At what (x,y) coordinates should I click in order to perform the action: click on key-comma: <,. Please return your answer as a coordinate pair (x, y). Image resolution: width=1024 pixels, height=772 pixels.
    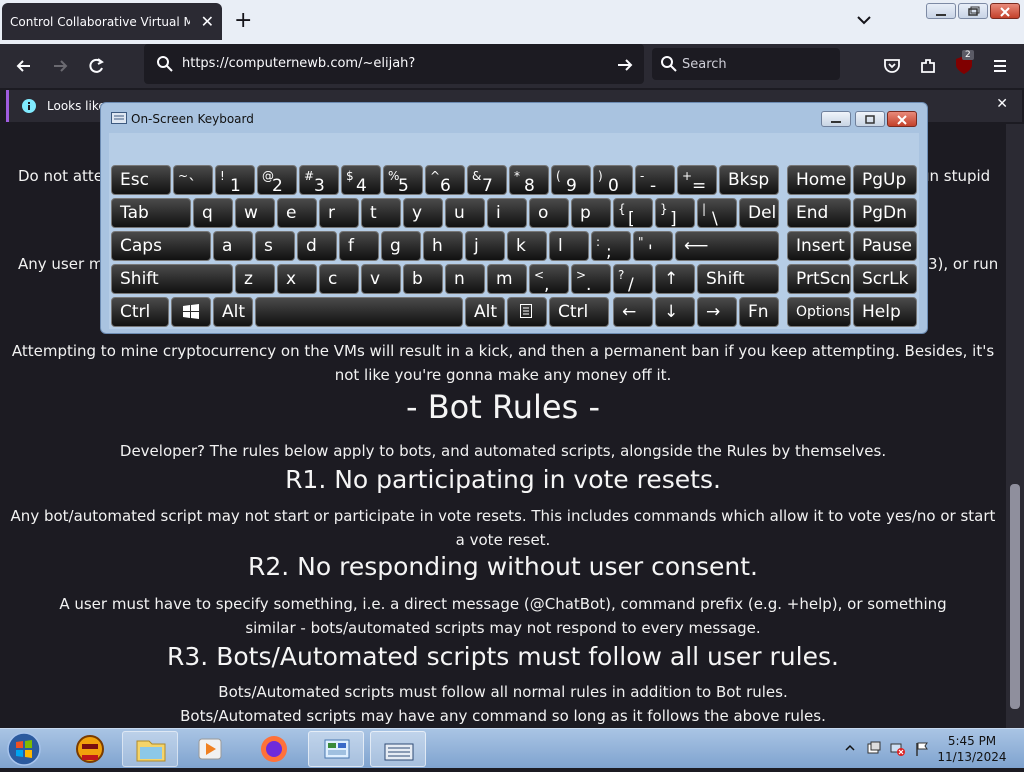
    Looking at the image, I should click on (549, 279).